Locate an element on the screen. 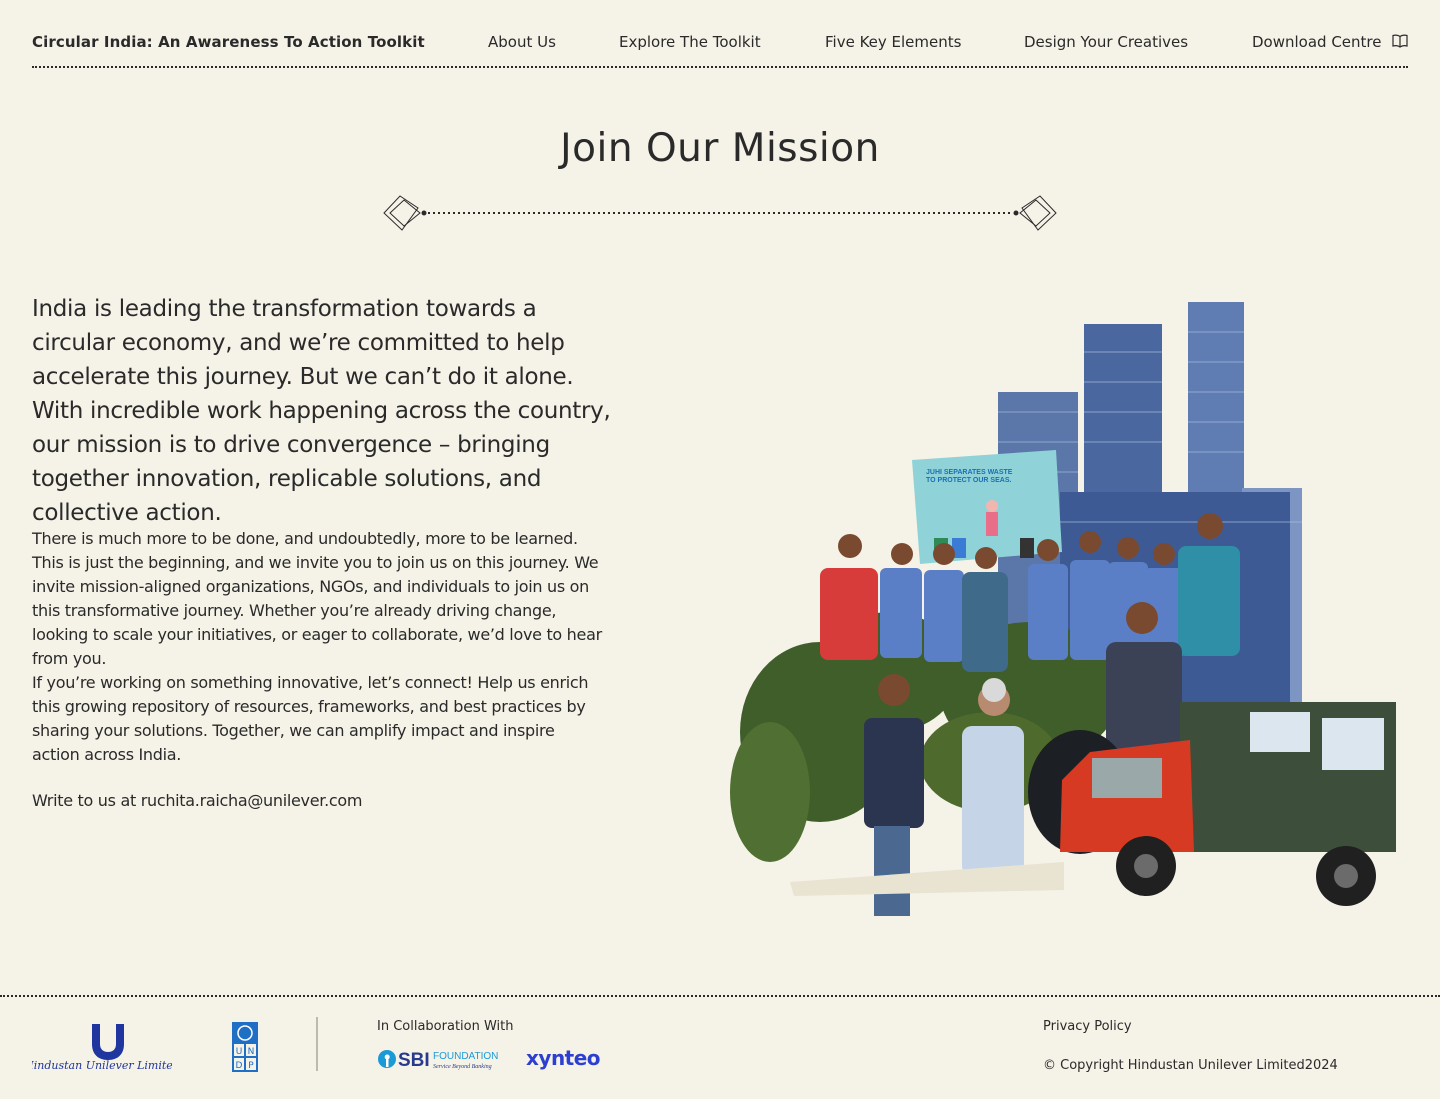  sbi-foundation-logo: SBI FOUNDATION Service Beyond Banking is located at coordinates (443, 1059).